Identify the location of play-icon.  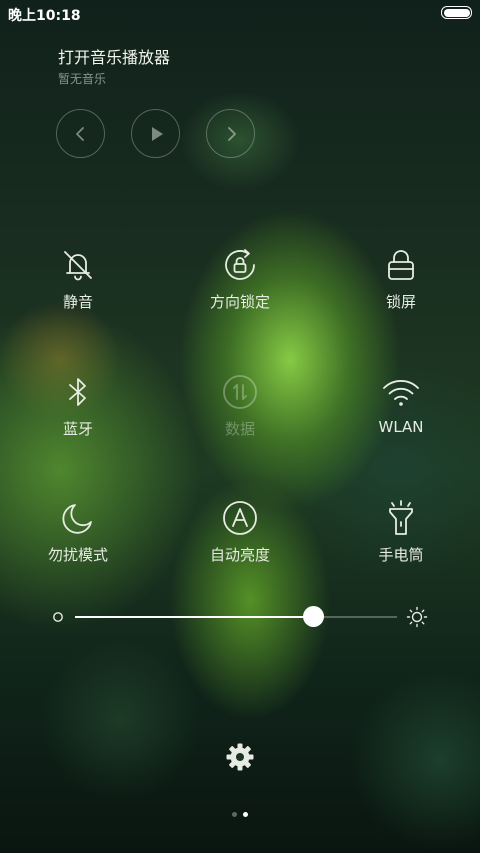
(157, 133).